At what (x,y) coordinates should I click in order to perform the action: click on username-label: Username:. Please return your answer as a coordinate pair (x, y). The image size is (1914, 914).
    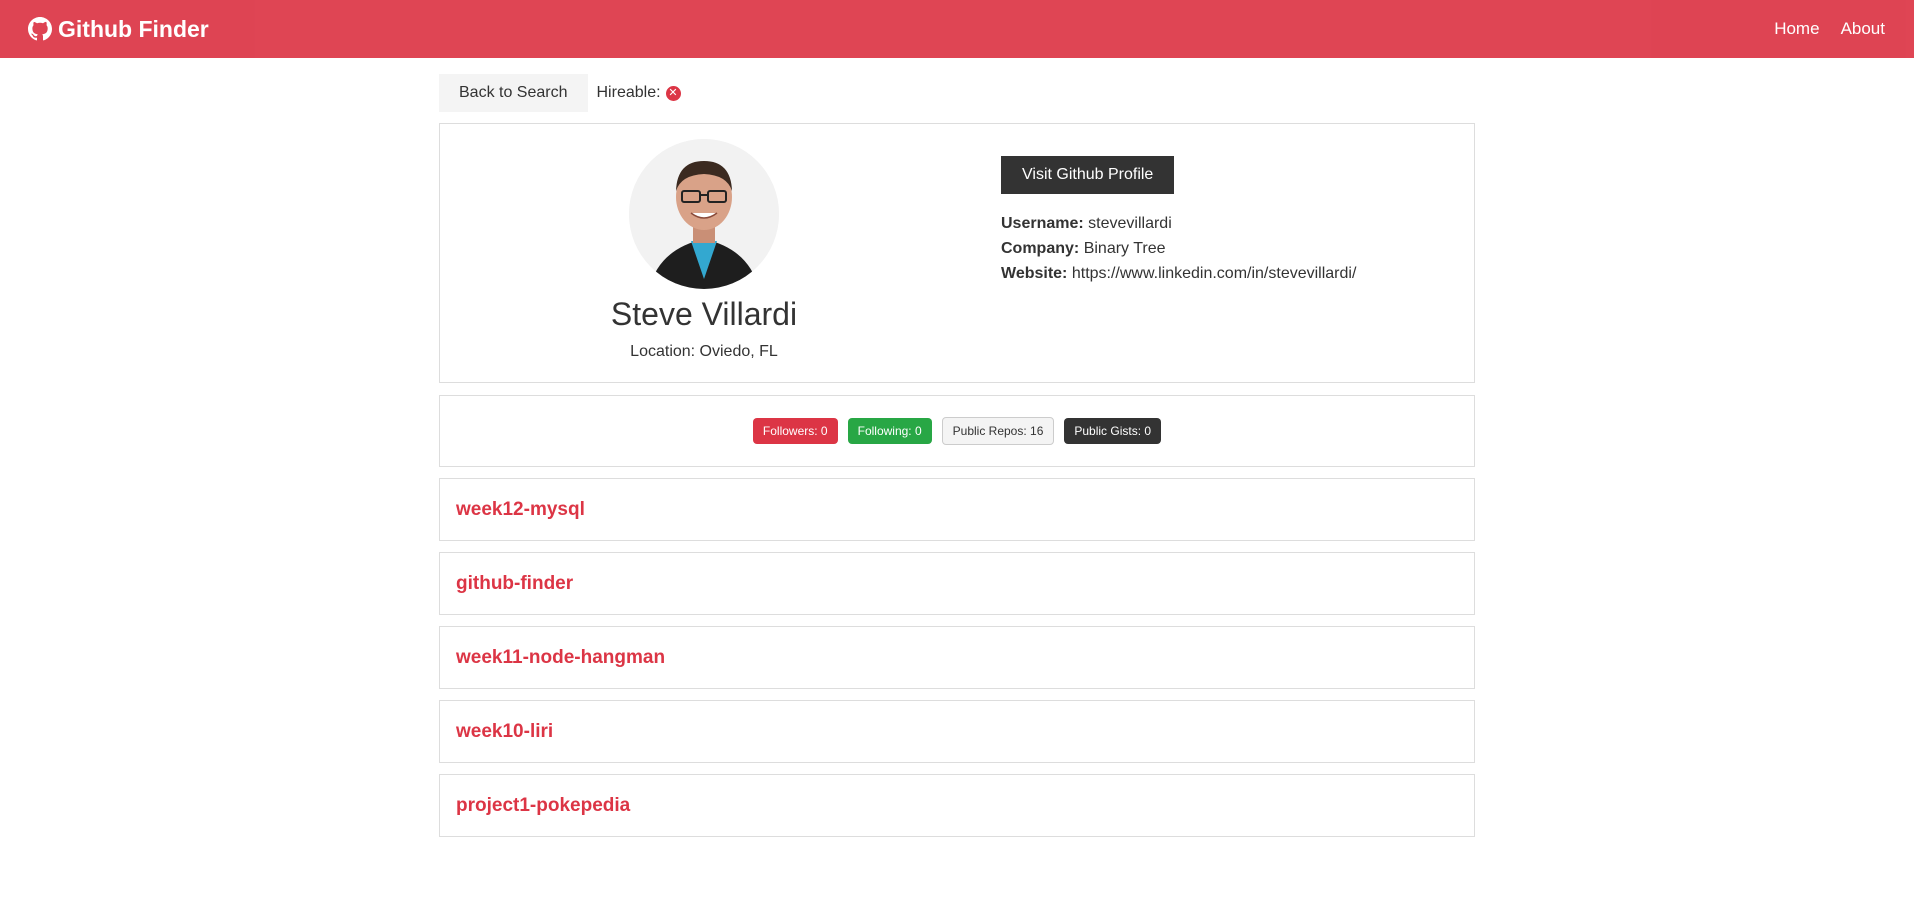
    Looking at the image, I should click on (1042, 223).